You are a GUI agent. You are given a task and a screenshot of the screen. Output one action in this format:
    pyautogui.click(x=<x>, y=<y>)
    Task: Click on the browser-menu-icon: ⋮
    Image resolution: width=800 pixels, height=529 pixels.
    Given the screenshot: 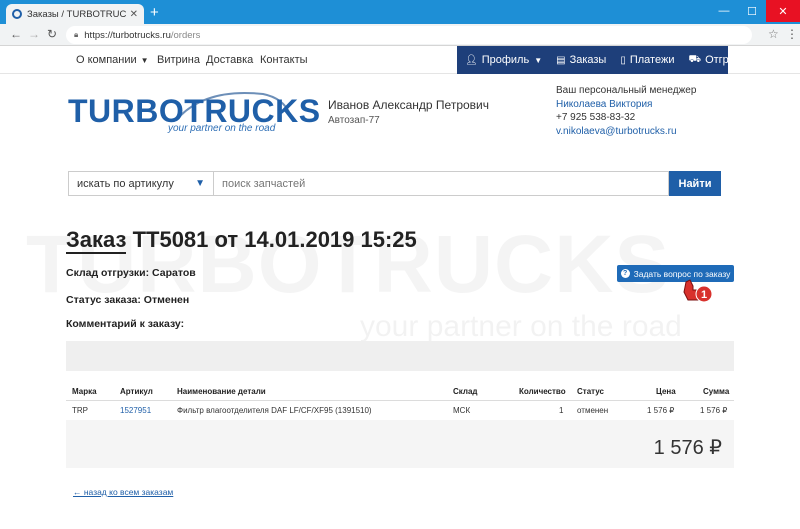 What is the action you would take?
    pyautogui.click(x=792, y=34)
    